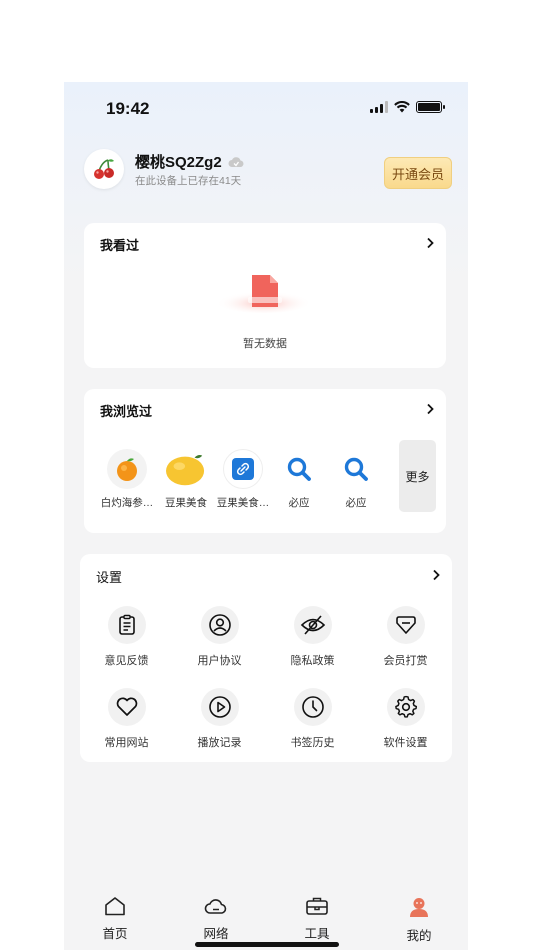  I want to click on settings-item-feedback: 意见反馈, so click(126, 637).